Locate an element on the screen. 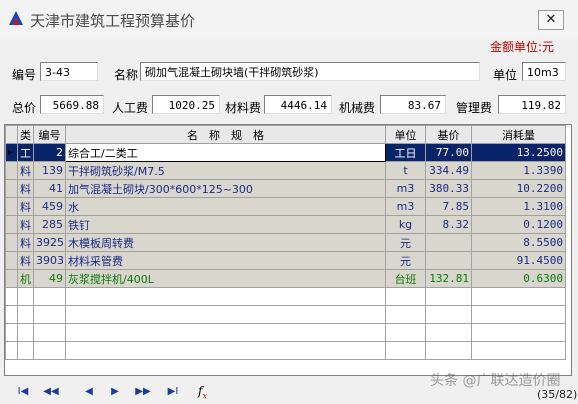 The height and width of the screenshot is (404, 578). table-row: ▸ 工 2 综合工/二类工 工日 77.00 13.2500 is located at coordinates (285, 152).